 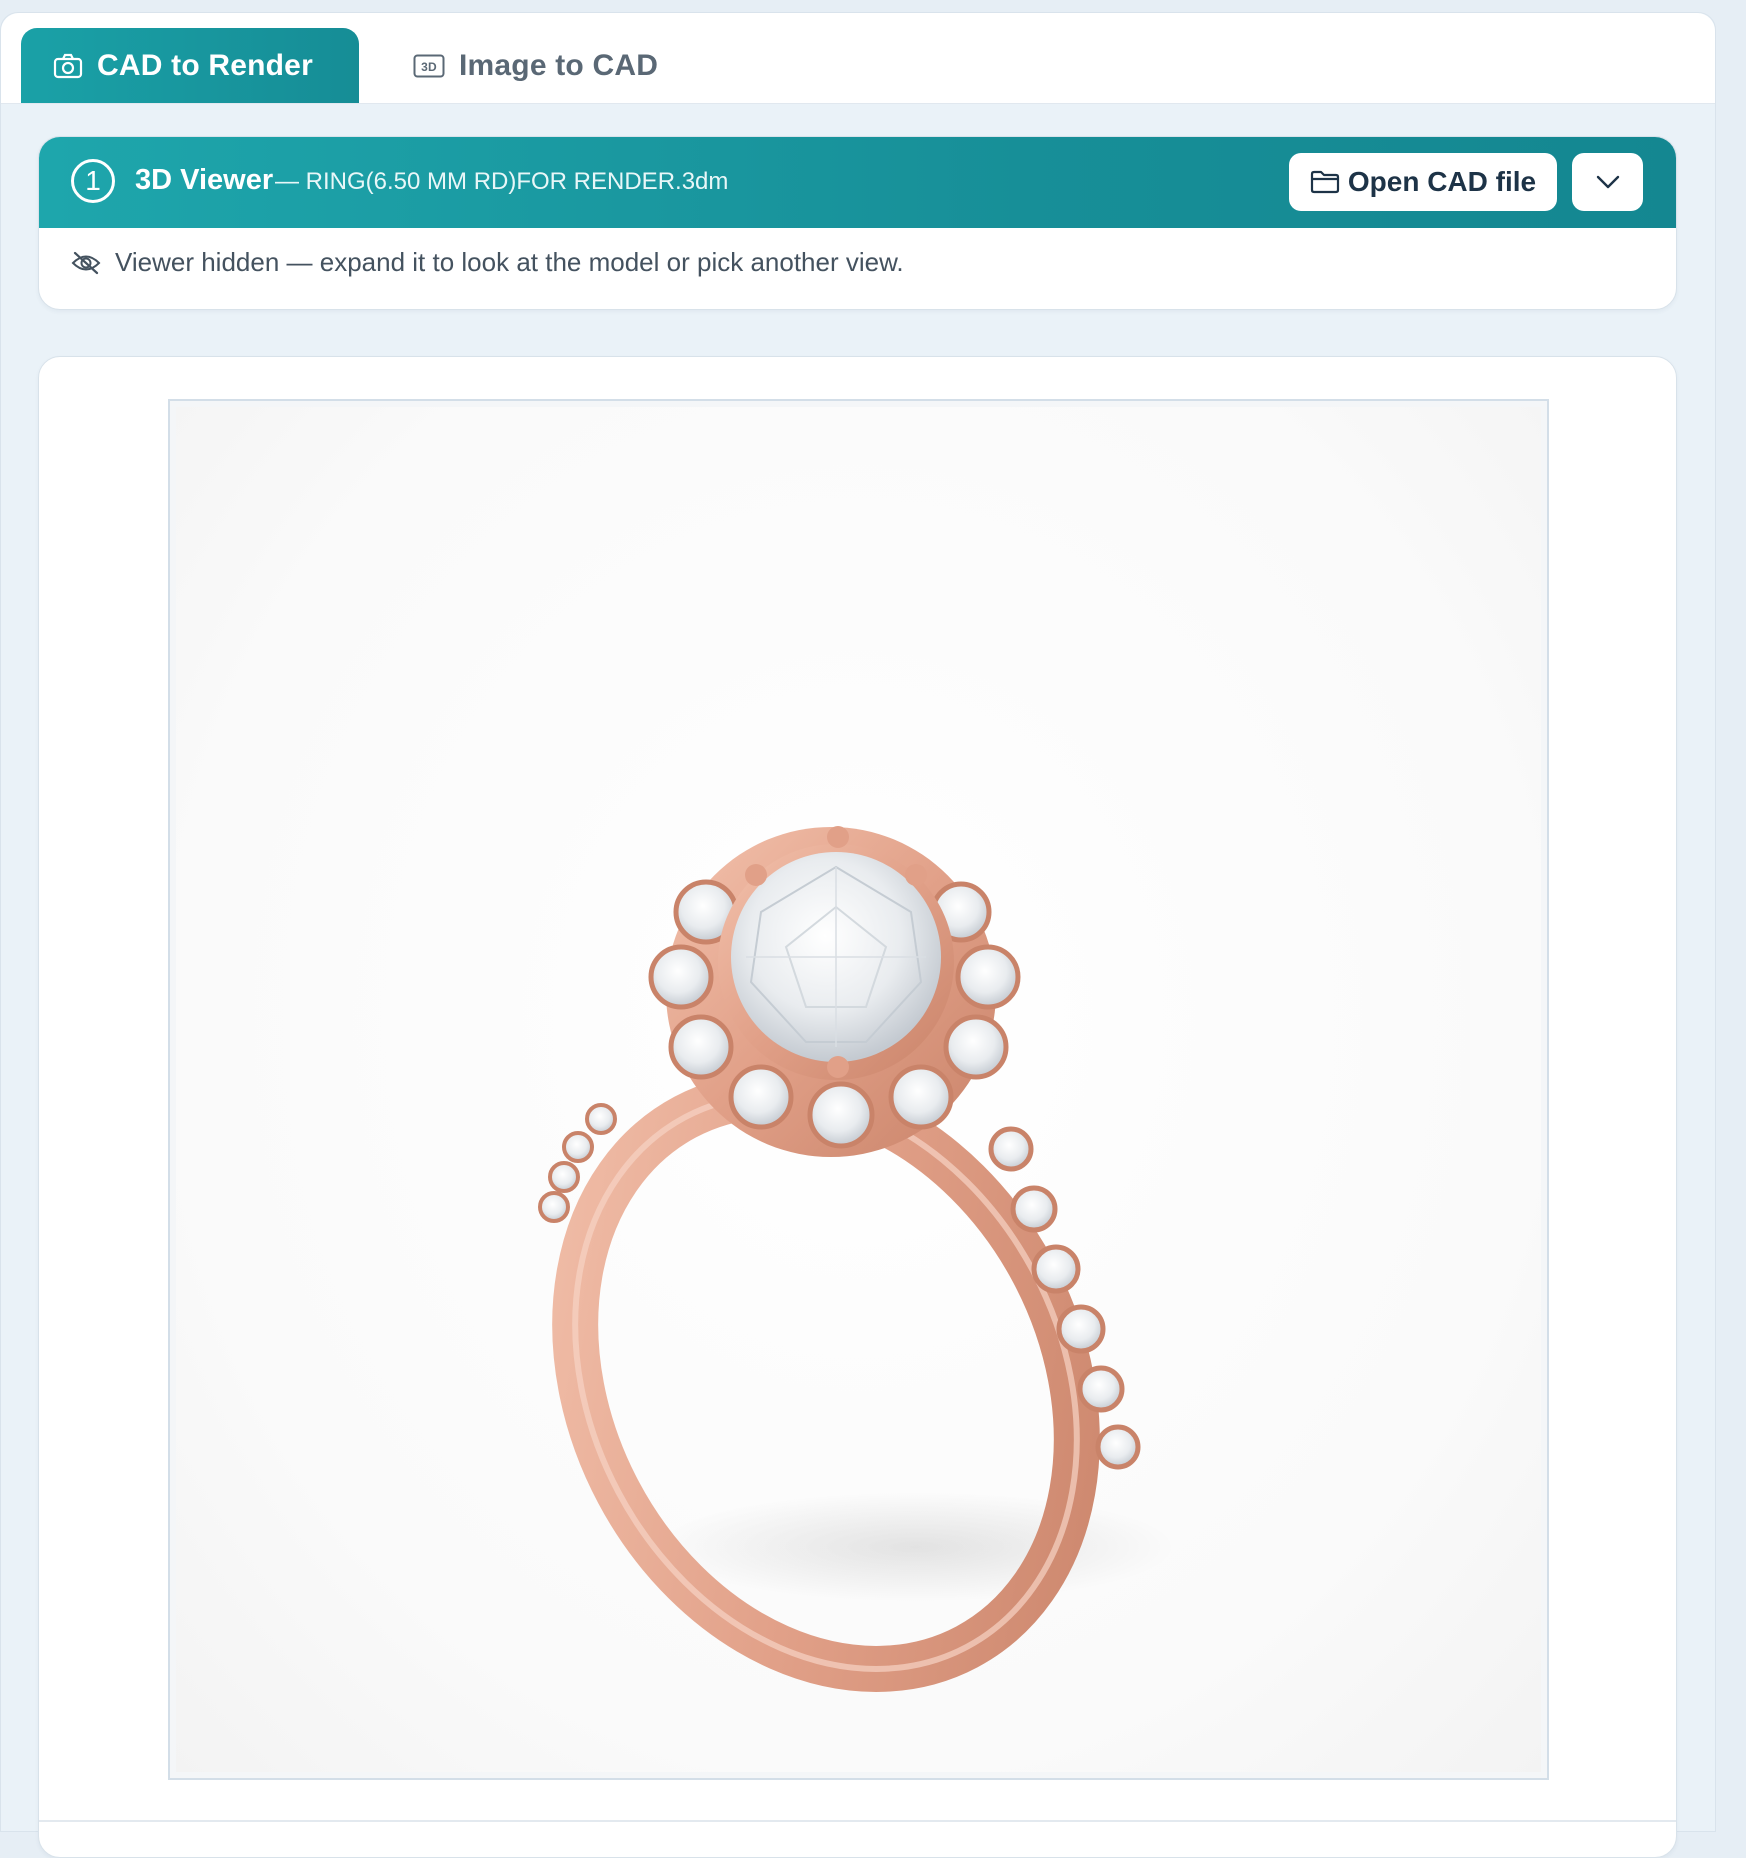 What do you see at coordinates (93, 181) in the screenshot?
I see `step-number-badge: 1` at bounding box center [93, 181].